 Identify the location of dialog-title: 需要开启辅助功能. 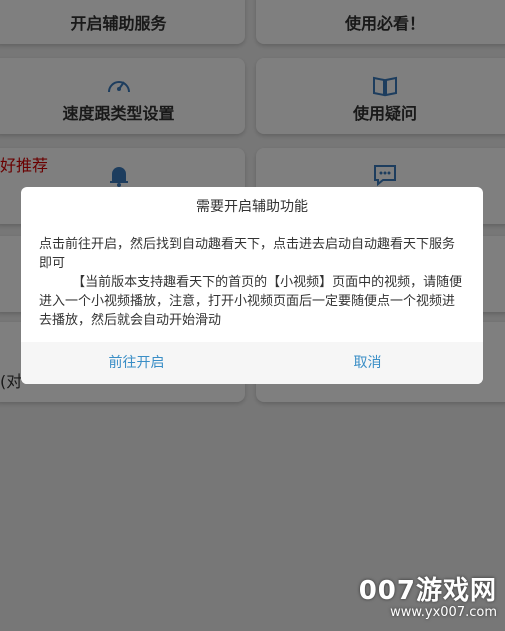
(252, 207).